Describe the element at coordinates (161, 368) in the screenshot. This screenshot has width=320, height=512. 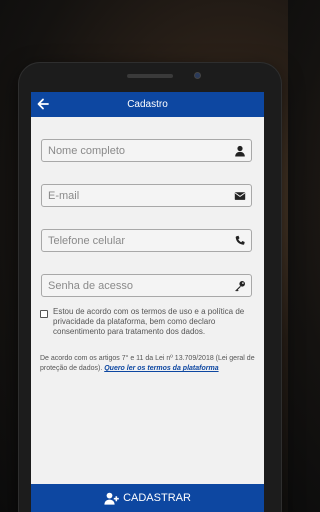
I see `read-terms-link: Quero ler os termos da plataforma` at that location.